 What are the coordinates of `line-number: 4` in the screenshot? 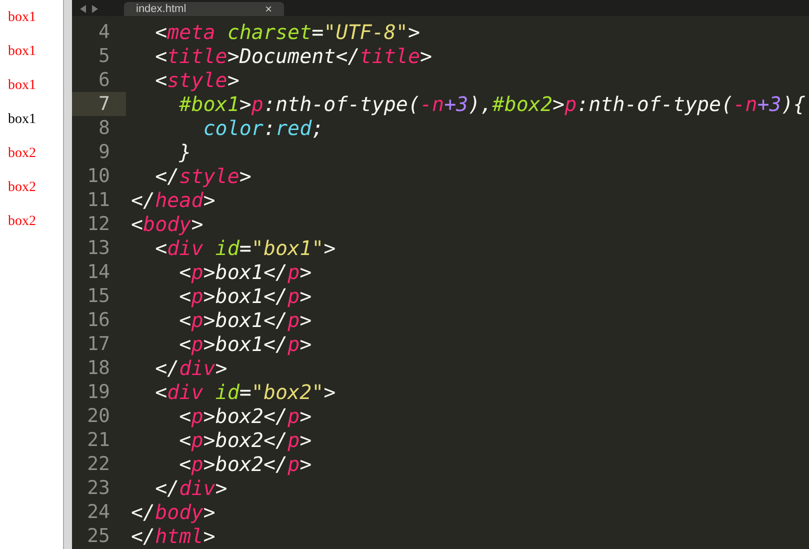 It's located at (104, 32).